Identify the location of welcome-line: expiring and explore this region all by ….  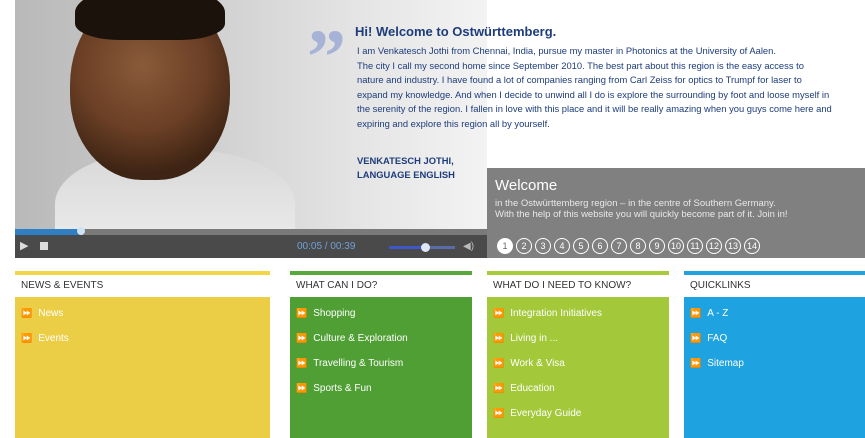
(453, 123).